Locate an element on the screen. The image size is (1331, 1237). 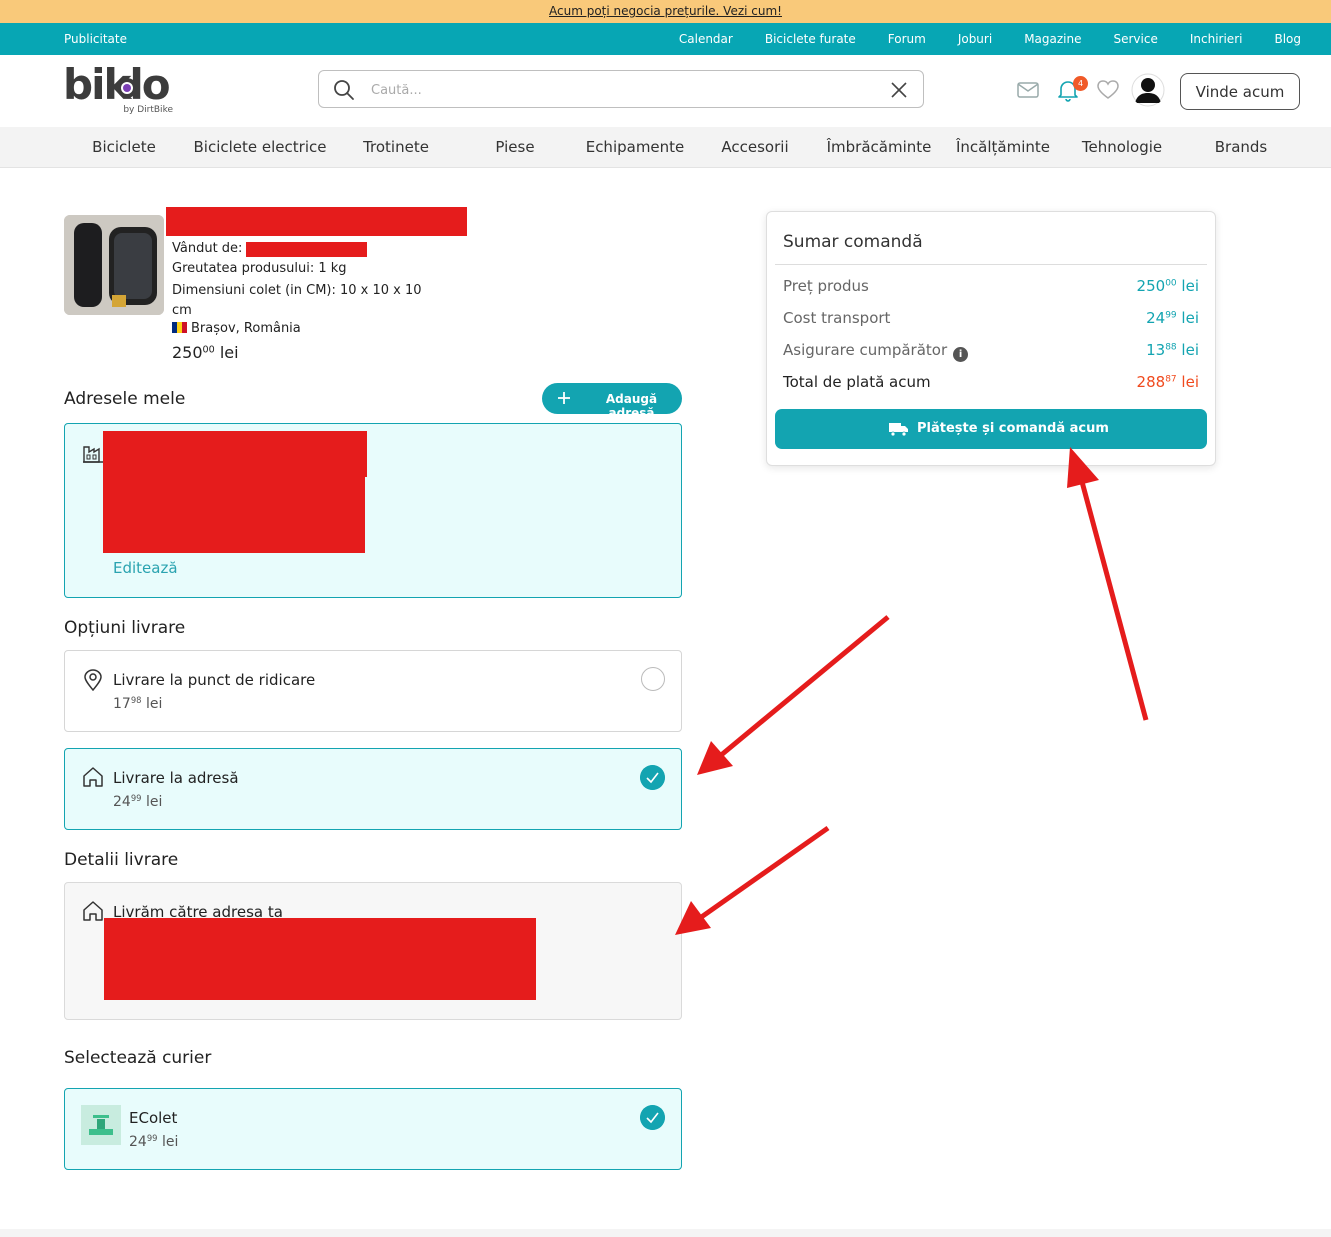
address-delivery-price: 2499 lei is located at coordinates (138, 802).